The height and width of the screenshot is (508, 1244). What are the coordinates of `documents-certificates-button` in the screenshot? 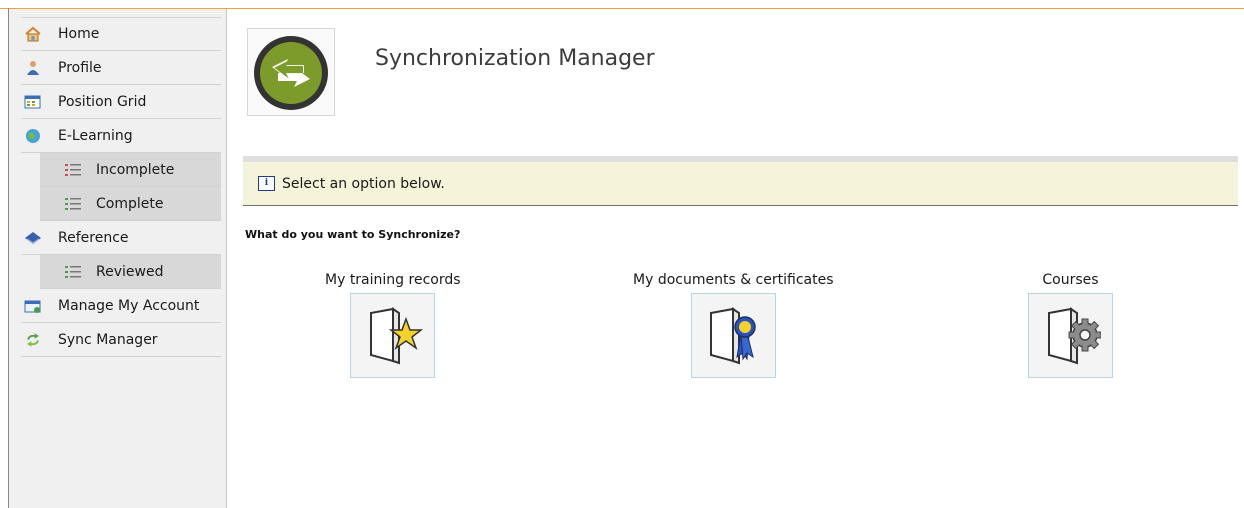 It's located at (733, 335).